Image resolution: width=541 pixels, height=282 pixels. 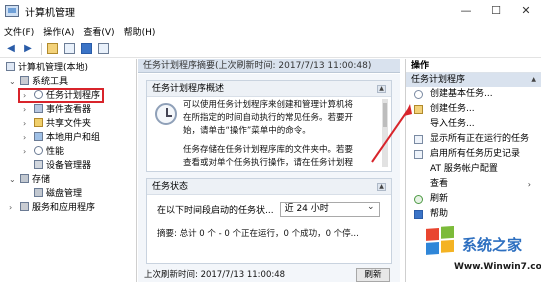 I want to click on tree-label: 磁盘管理, so click(x=64, y=194).